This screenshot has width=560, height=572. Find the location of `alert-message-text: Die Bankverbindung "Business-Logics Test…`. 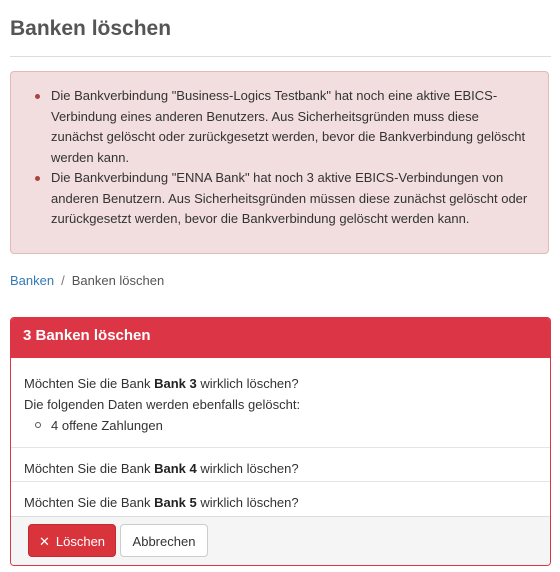

alert-message-text: Die Bankverbindung "Business-Logics Test… is located at coordinates (288, 126).